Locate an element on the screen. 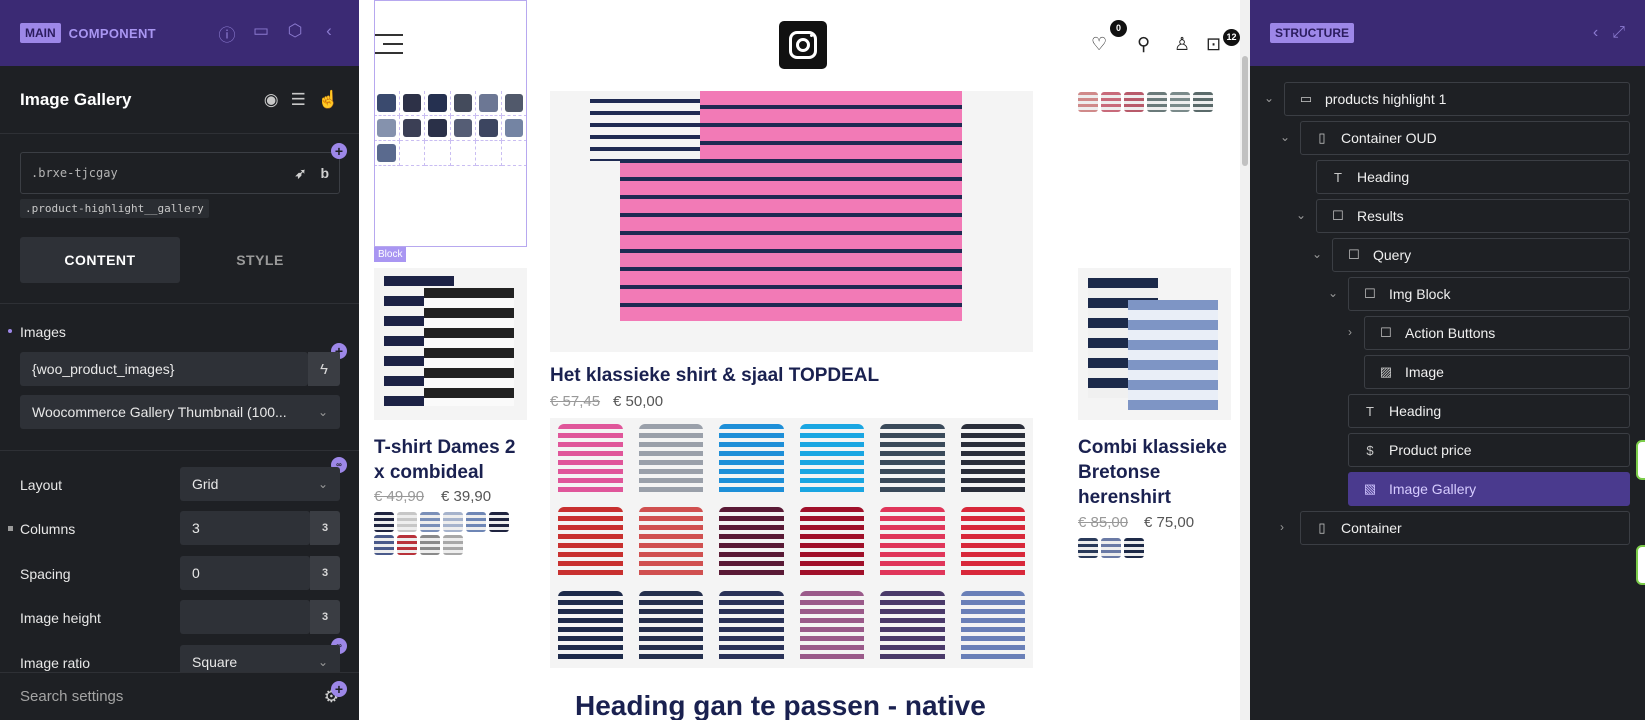 Image resolution: width=1645 pixels, height=720 pixels. tree-node: ▭ products highlight 1 is located at coordinates (1457, 99).